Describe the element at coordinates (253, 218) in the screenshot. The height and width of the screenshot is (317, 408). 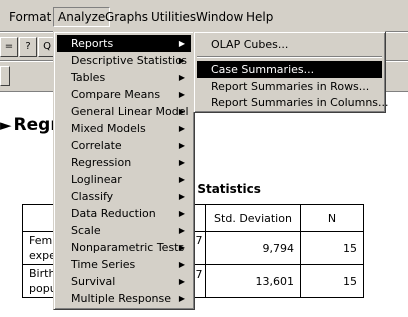
I see `table-header-cell: Std. Deviation` at that location.